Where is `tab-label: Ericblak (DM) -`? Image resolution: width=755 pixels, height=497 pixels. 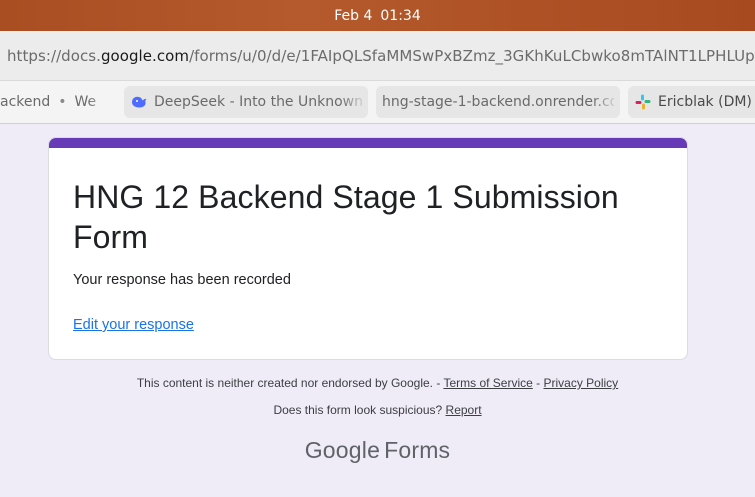 tab-label: Ericblak (DM) - is located at coordinates (706, 102).